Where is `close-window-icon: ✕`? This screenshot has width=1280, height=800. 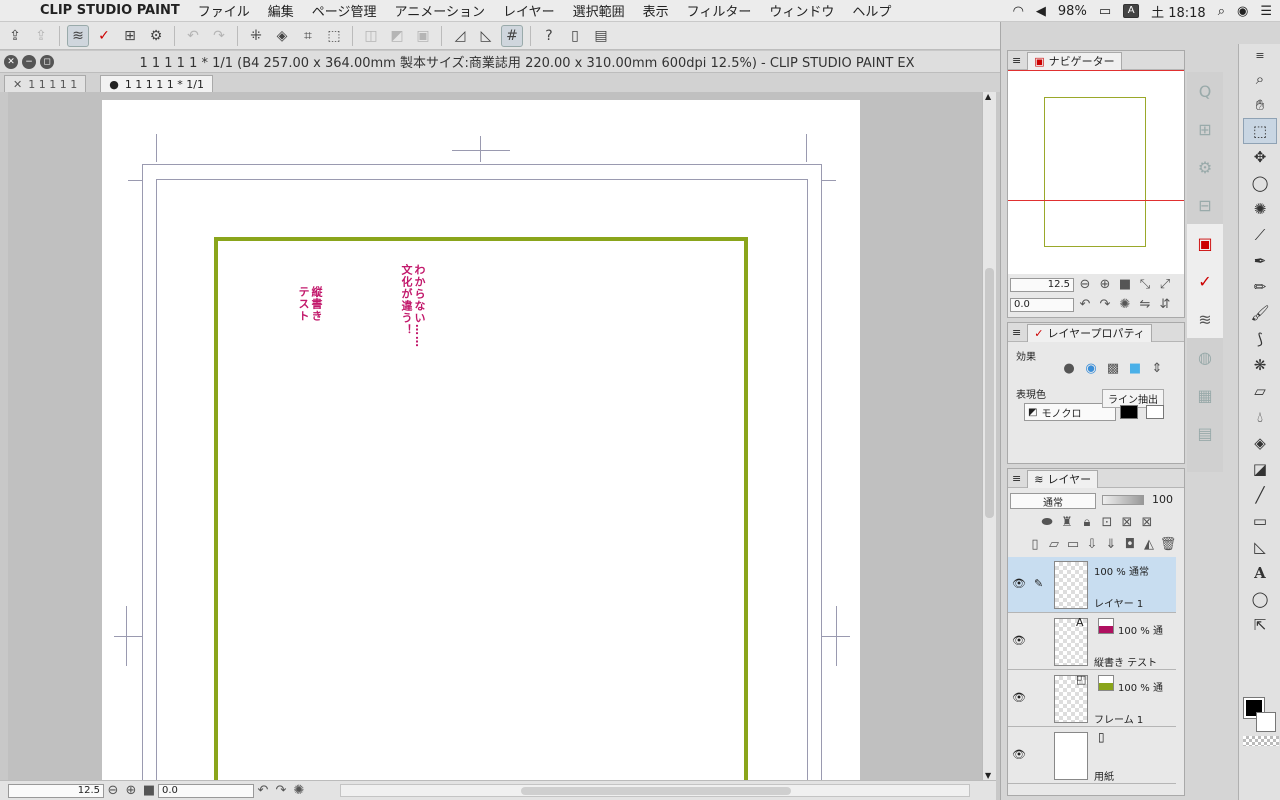 close-window-icon: ✕ is located at coordinates (11, 61).